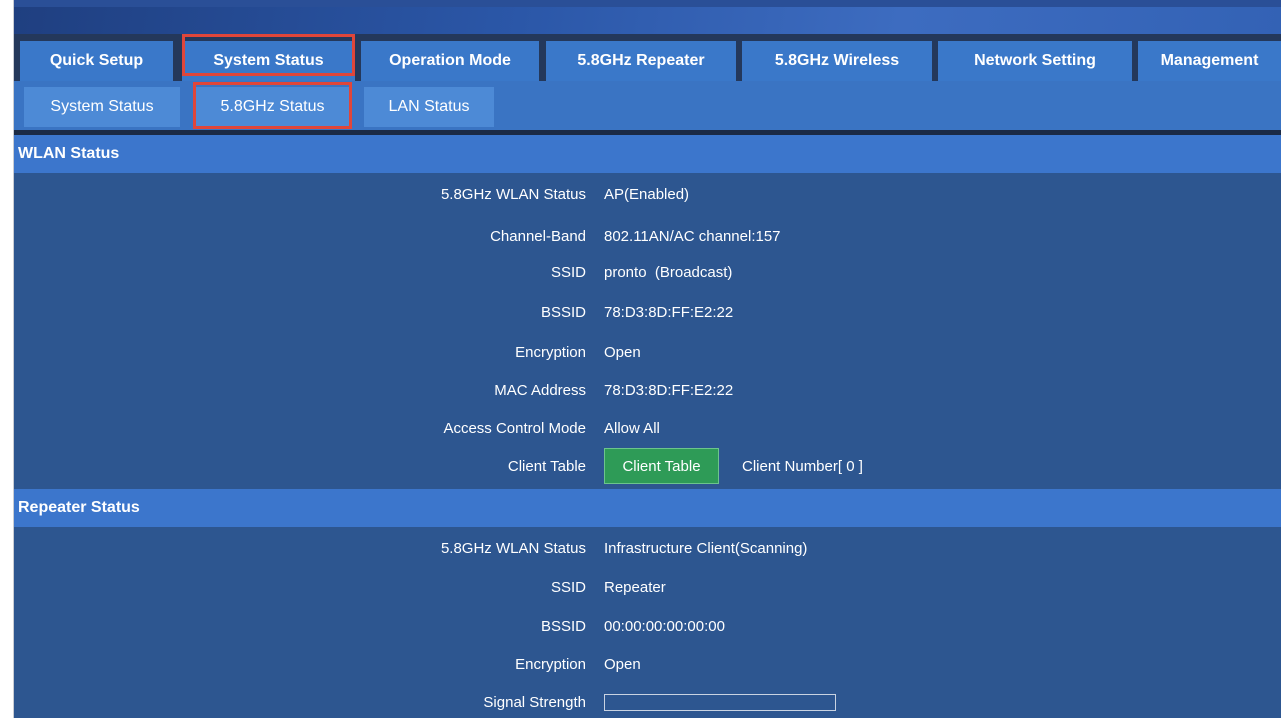 Image resolution: width=1281 pixels, height=718 pixels. I want to click on wlan-row-ssid: SSID pronto (Broadcast), so click(647, 273).